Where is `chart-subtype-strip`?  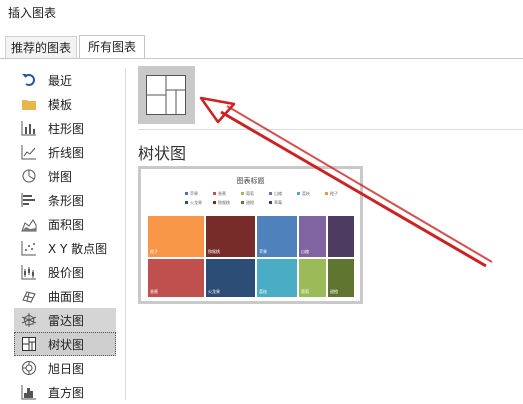 chart-subtype-strip is located at coordinates (330, 98).